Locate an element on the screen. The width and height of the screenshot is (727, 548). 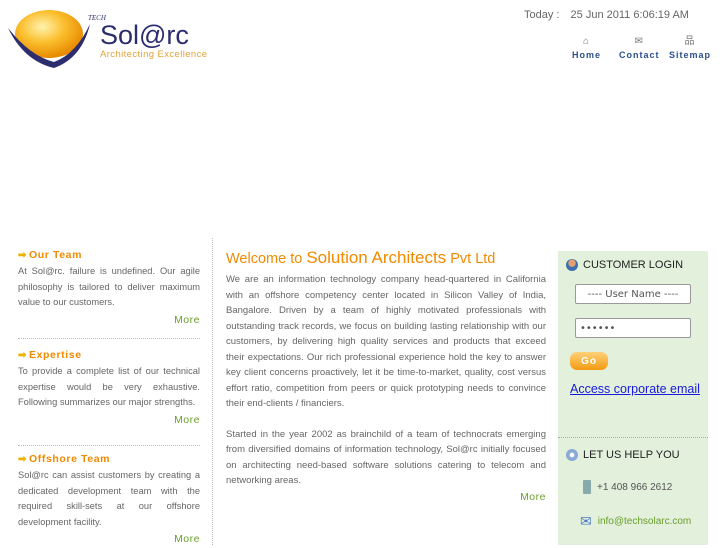
home-icon: ⌂ is located at coordinates (586, 41).